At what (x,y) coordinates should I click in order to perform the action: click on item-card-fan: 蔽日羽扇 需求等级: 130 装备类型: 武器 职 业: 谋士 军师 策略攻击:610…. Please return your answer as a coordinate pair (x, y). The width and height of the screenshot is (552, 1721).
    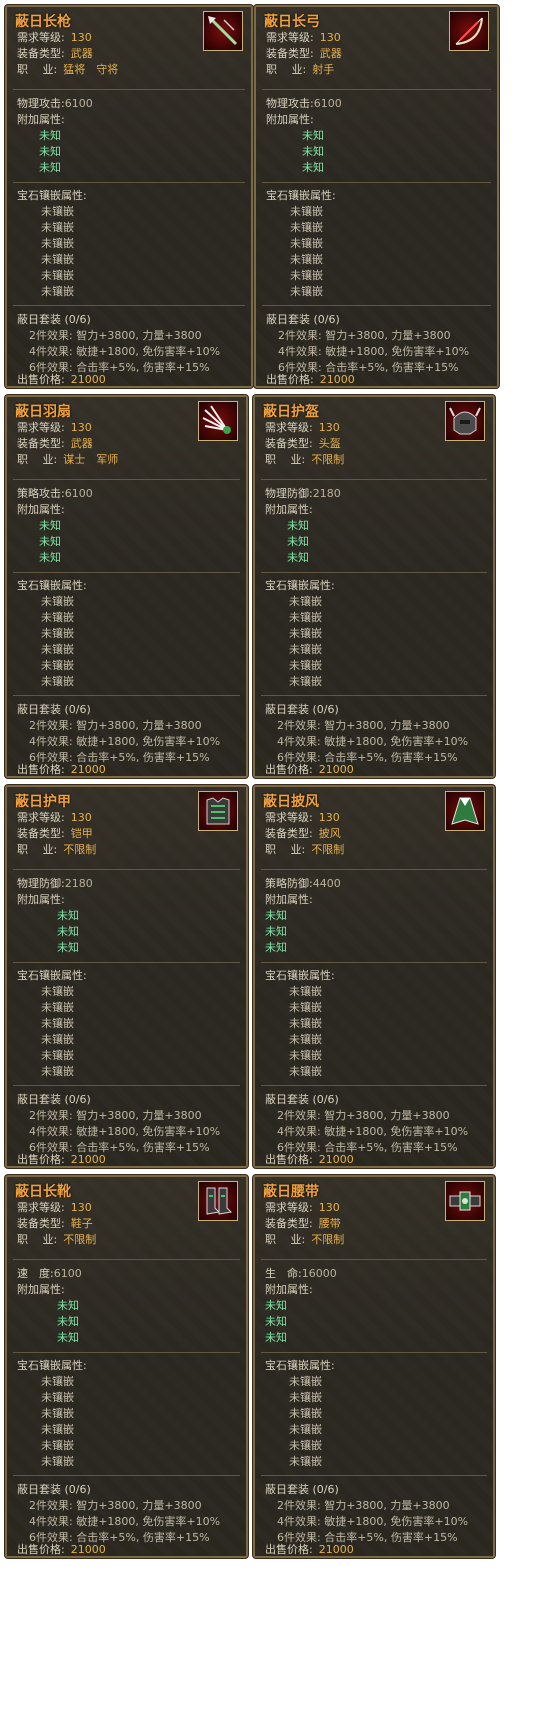
    Looking at the image, I should click on (126, 586).